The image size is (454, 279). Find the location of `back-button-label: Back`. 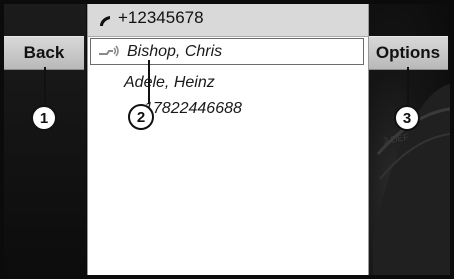

back-button-label: Back is located at coordinates (44, 52).